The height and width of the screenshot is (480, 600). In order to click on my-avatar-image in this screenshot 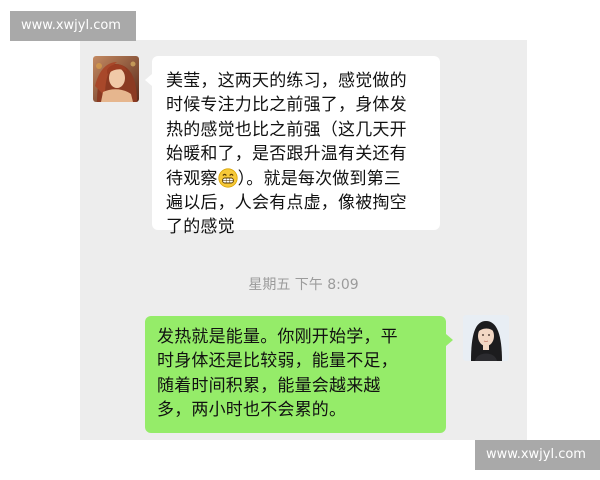, I will do `click(486, 338)`.